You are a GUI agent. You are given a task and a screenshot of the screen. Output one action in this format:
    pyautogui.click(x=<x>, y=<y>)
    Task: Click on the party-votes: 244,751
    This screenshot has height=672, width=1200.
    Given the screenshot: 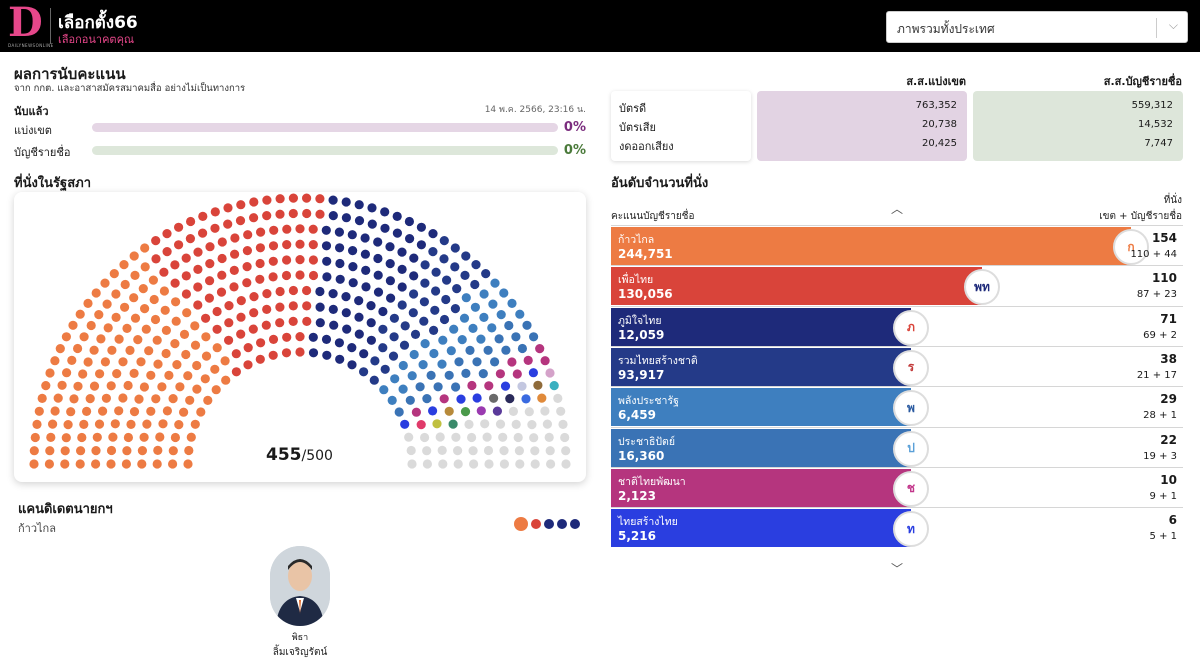 What is the action you would take?
    pyautogui.click(x=645, y=254)
    